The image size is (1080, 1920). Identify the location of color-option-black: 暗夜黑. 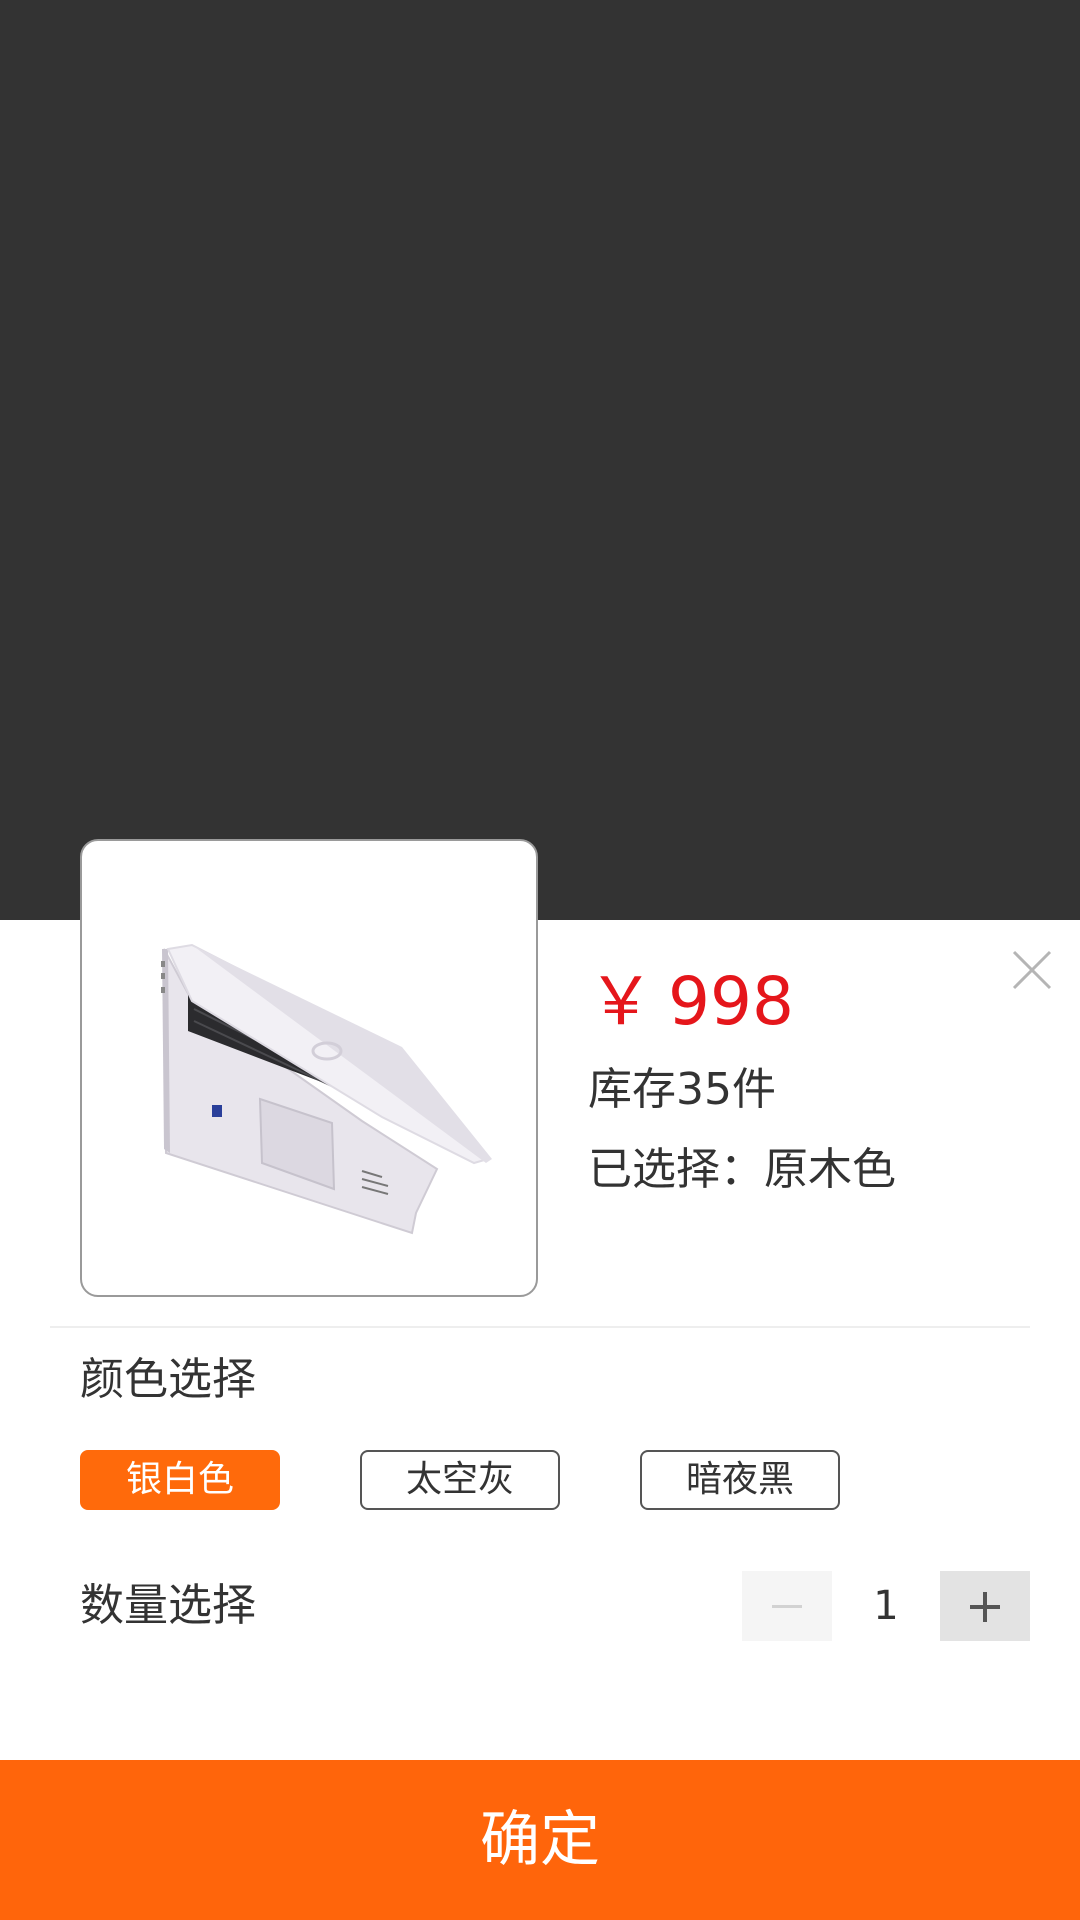
(740, 1480).